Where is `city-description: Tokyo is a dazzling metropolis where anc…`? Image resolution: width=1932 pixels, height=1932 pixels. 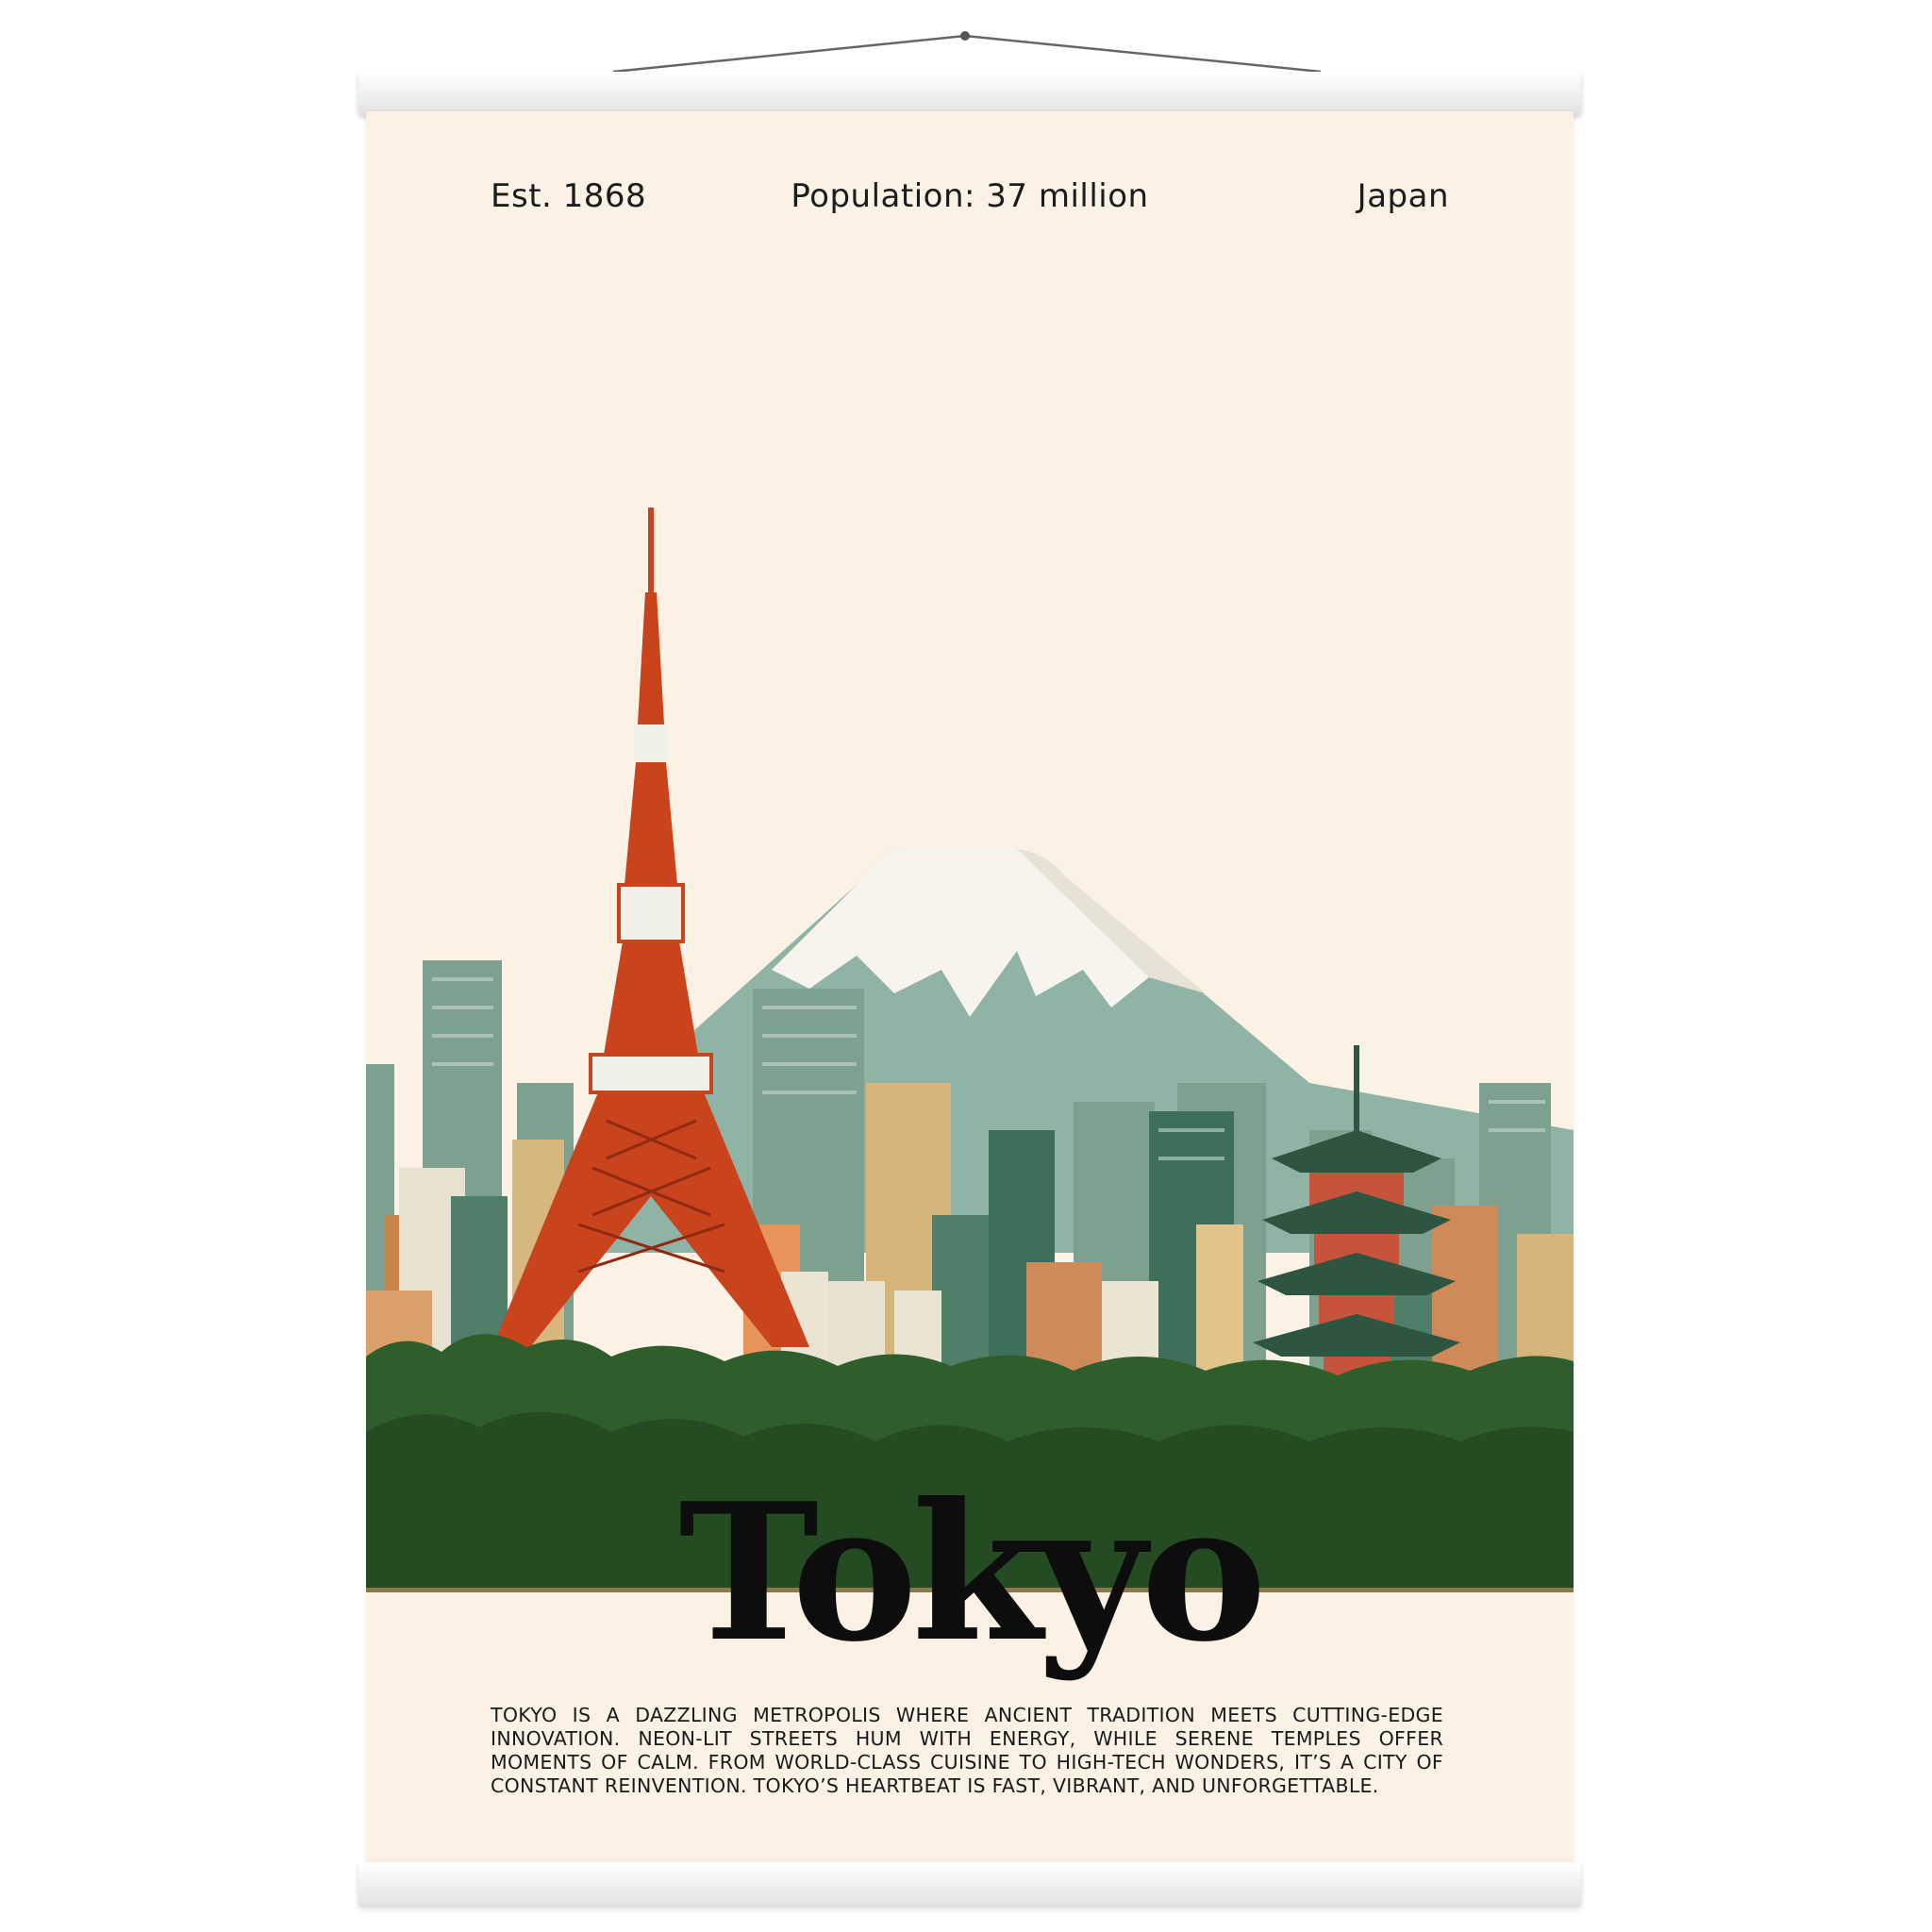 city-description: Tokyo is a dazzling metropolis where anc… is located at coordinates (967, 1750).